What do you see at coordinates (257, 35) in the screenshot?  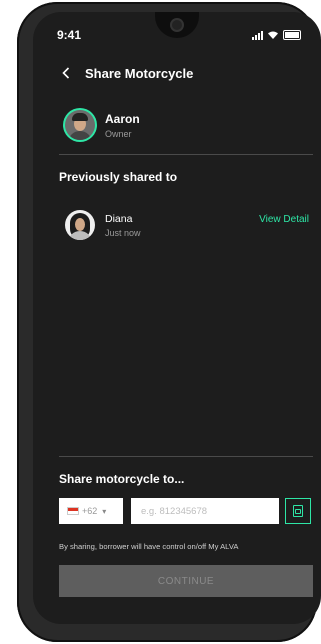 I see `signal-icon` at bounding box center [257, 35].